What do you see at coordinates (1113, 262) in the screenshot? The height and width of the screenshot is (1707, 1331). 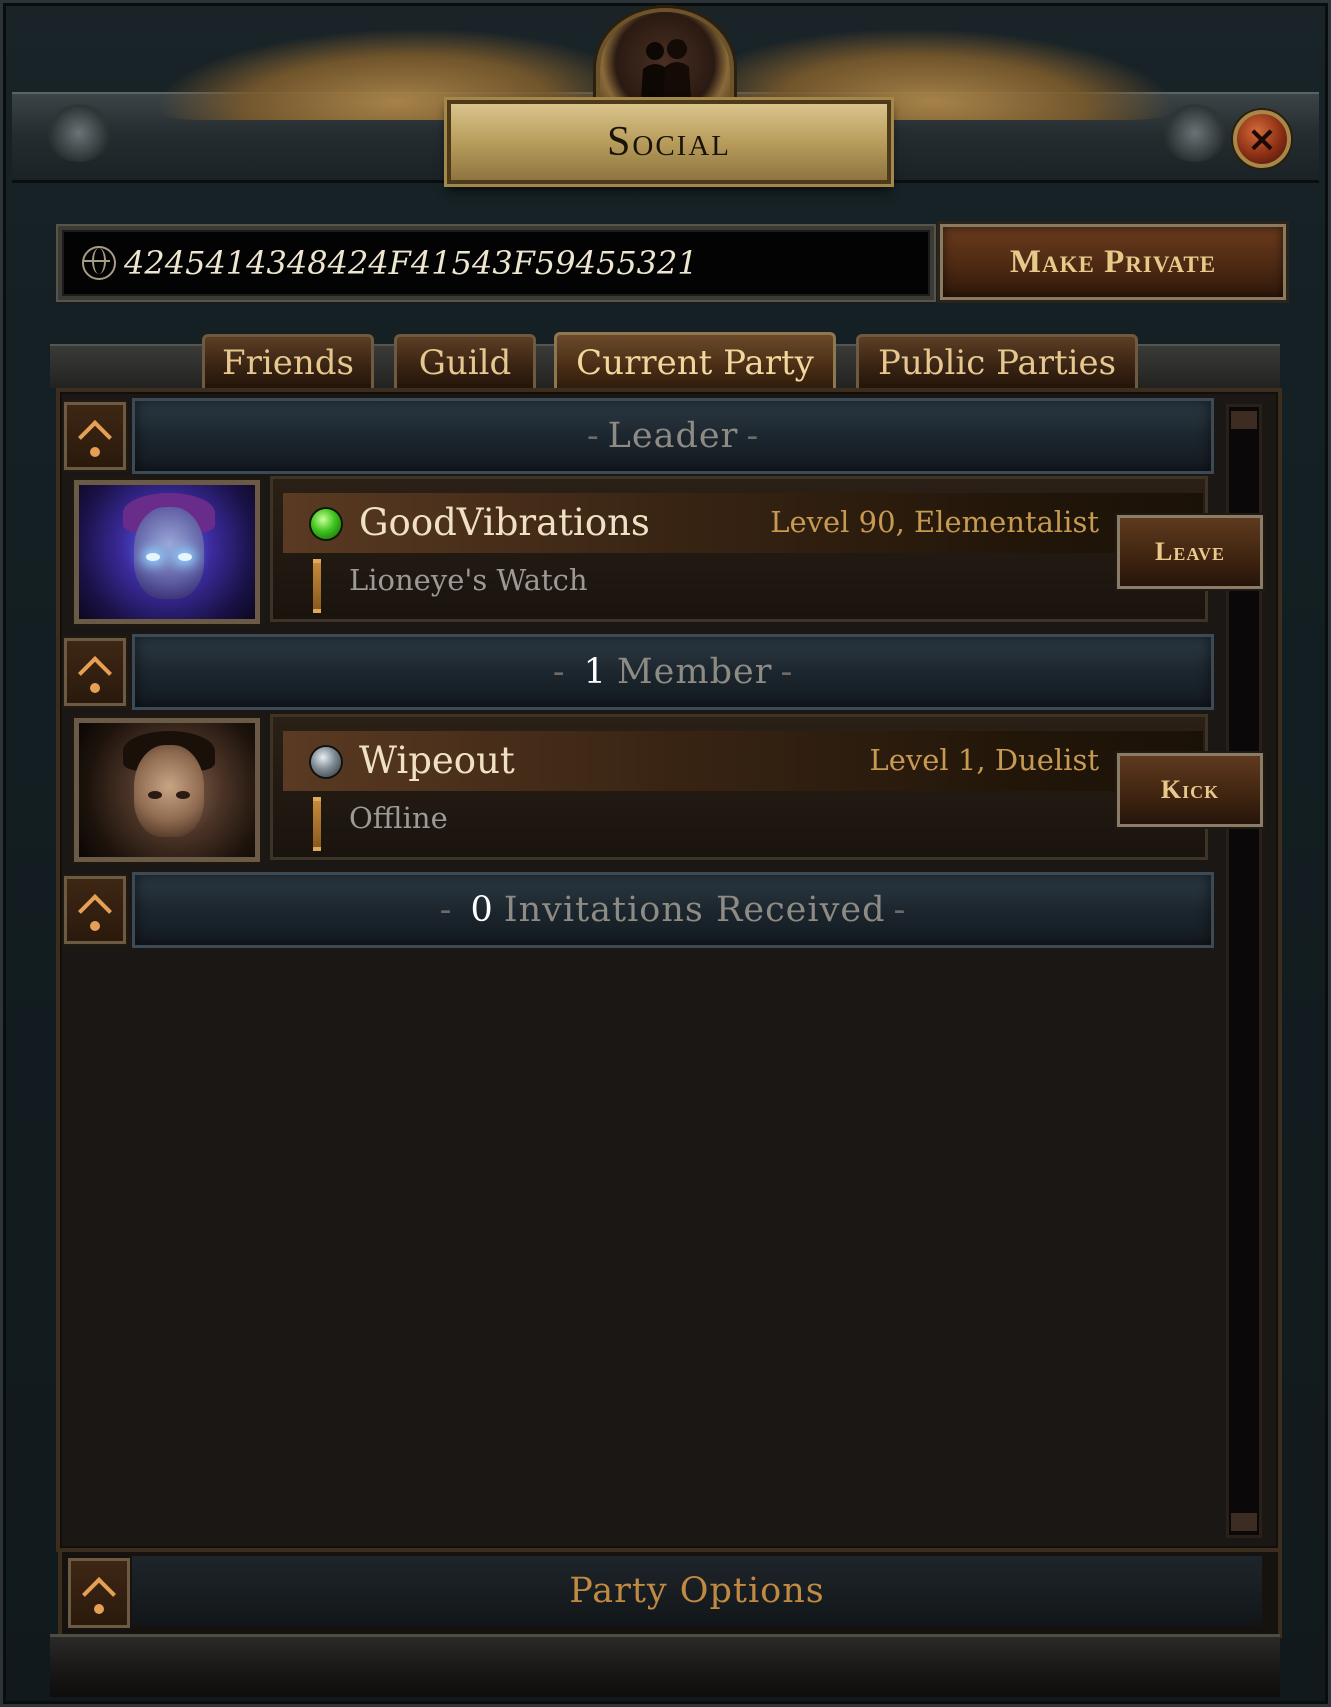 I see `make-private-button: Make Private` at bounding box center [1113, 262].